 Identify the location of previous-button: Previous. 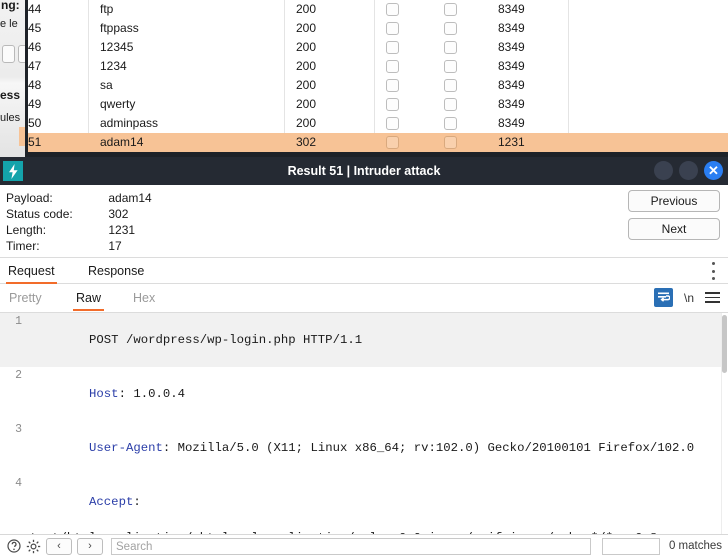
(674, 201).